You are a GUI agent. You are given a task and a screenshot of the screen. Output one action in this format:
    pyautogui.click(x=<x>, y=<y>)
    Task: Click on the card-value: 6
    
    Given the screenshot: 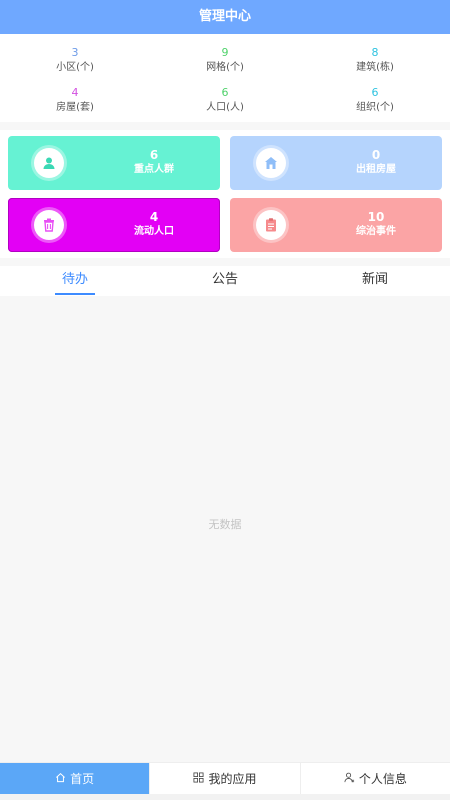 What is the action you would take?
    pyautogui.click(x=154, y=155)
    